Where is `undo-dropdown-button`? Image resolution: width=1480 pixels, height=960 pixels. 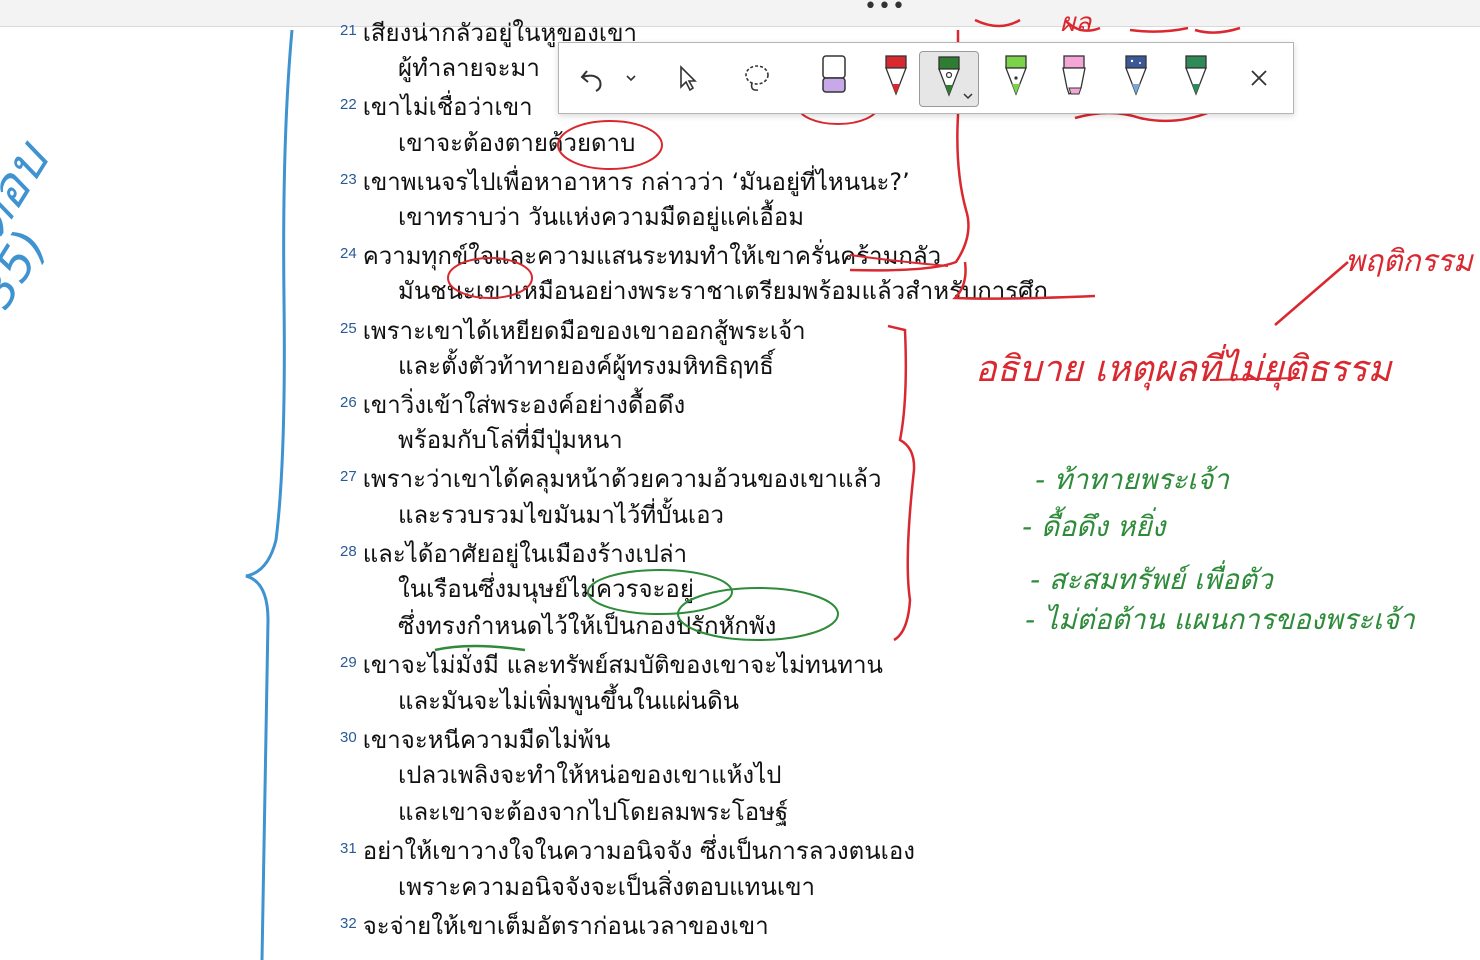 undo-dropdown-button is located at coordinates (631, 78).